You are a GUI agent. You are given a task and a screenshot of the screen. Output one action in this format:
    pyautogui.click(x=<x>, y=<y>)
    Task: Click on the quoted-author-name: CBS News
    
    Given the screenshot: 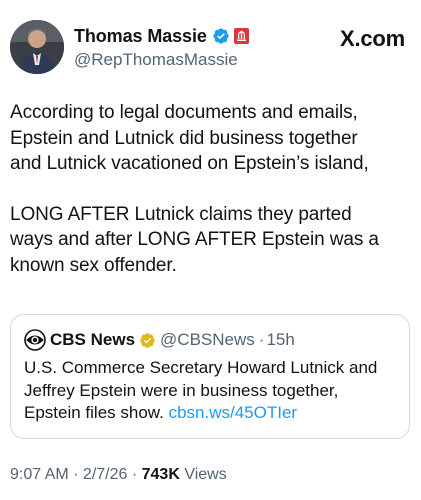 What is the action you would take?
    pyautogui.click(x=92, y=340)
    